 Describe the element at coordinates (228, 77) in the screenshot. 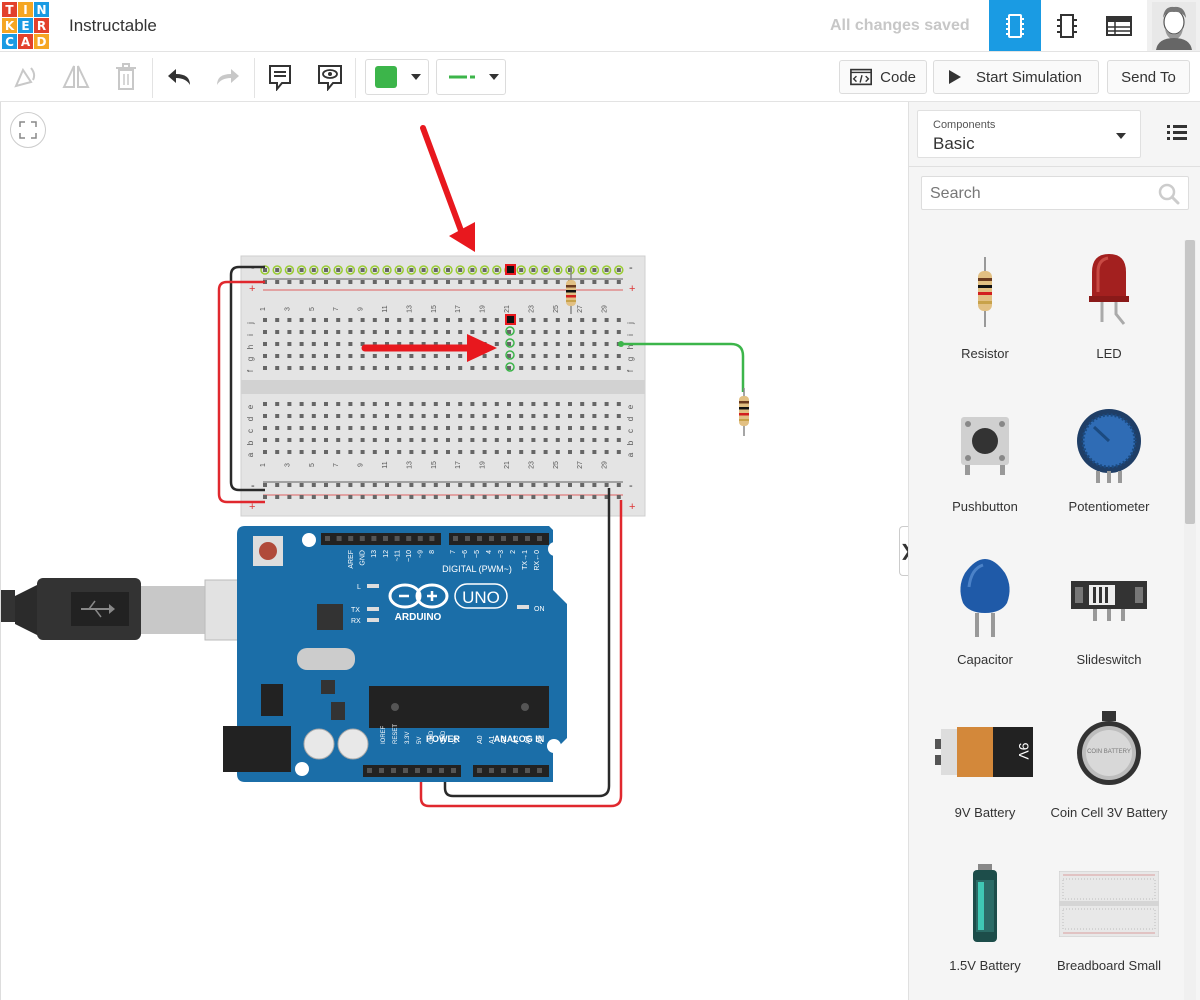

I see `redo-button` at that location.